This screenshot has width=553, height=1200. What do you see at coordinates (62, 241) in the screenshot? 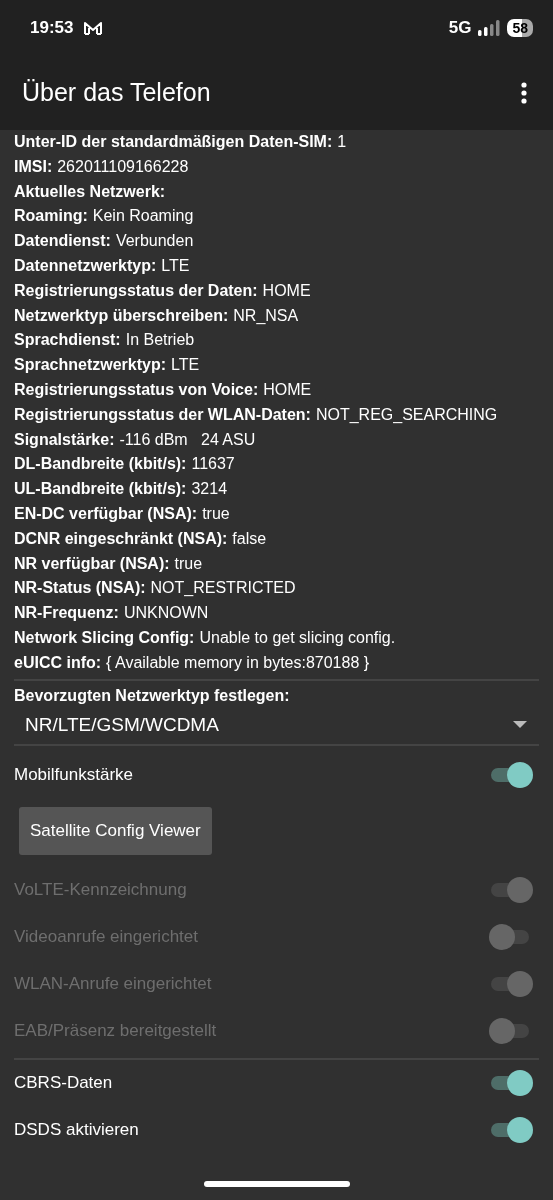
I see `info-label: Datendienst:` at bounding box center [62, 241].